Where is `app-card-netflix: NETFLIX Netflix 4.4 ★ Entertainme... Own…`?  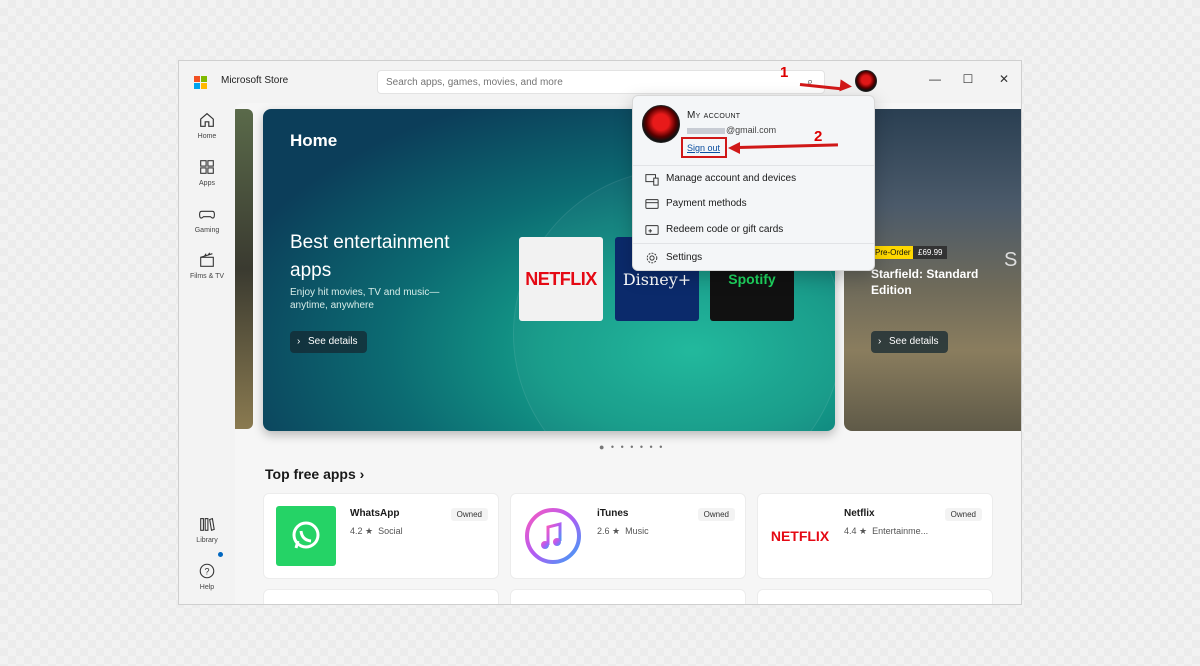
app-card-netflix: NETFLIX Netflix 4.4 ★ Entertainme... Own… is located at coordinates (875, 536).